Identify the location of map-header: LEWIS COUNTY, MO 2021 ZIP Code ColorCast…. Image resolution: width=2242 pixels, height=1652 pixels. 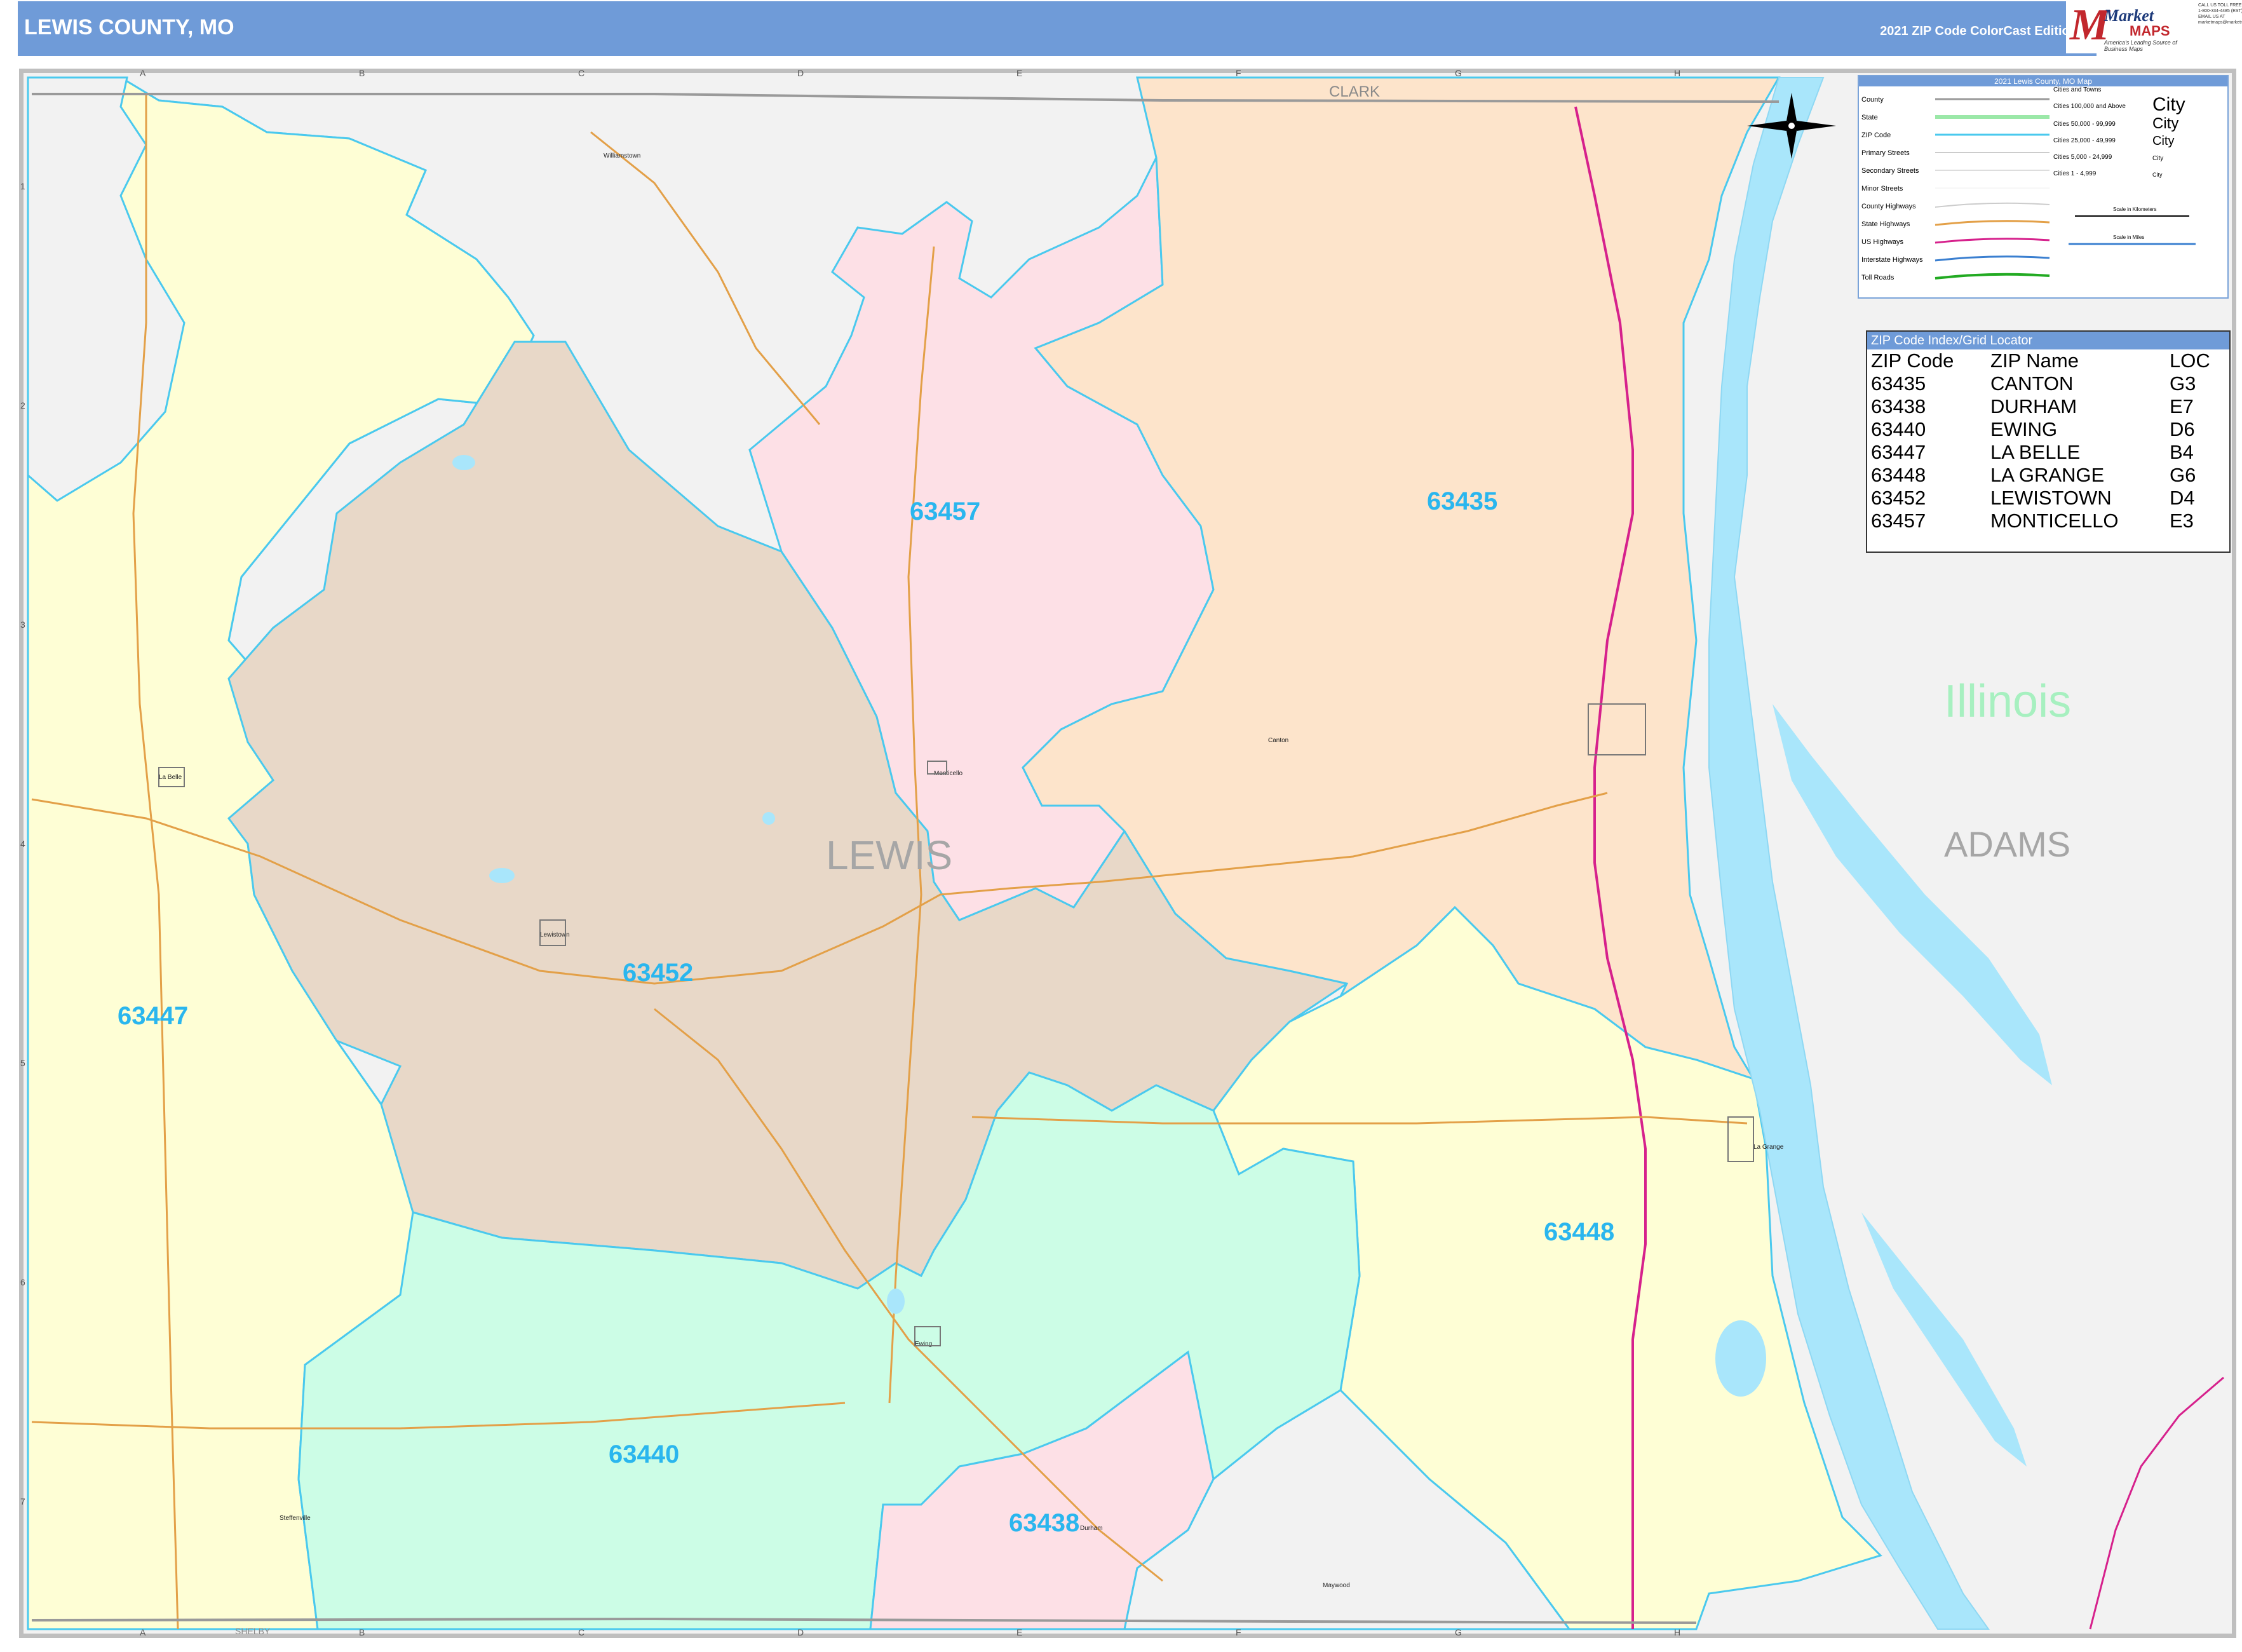
(1057, 29).